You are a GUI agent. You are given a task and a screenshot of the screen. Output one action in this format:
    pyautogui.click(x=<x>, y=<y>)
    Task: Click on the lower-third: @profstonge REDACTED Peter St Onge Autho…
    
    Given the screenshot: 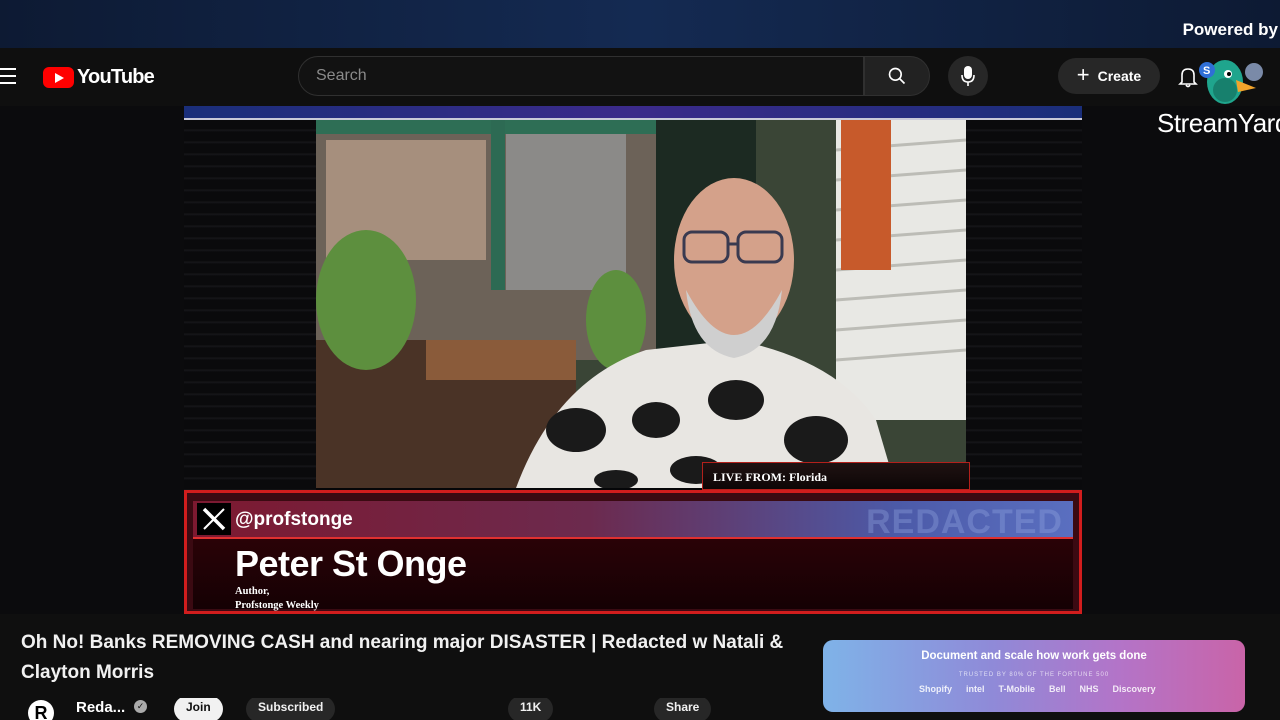 What is the action you would take?
    pyautogui.click(x=633, y=552)
    